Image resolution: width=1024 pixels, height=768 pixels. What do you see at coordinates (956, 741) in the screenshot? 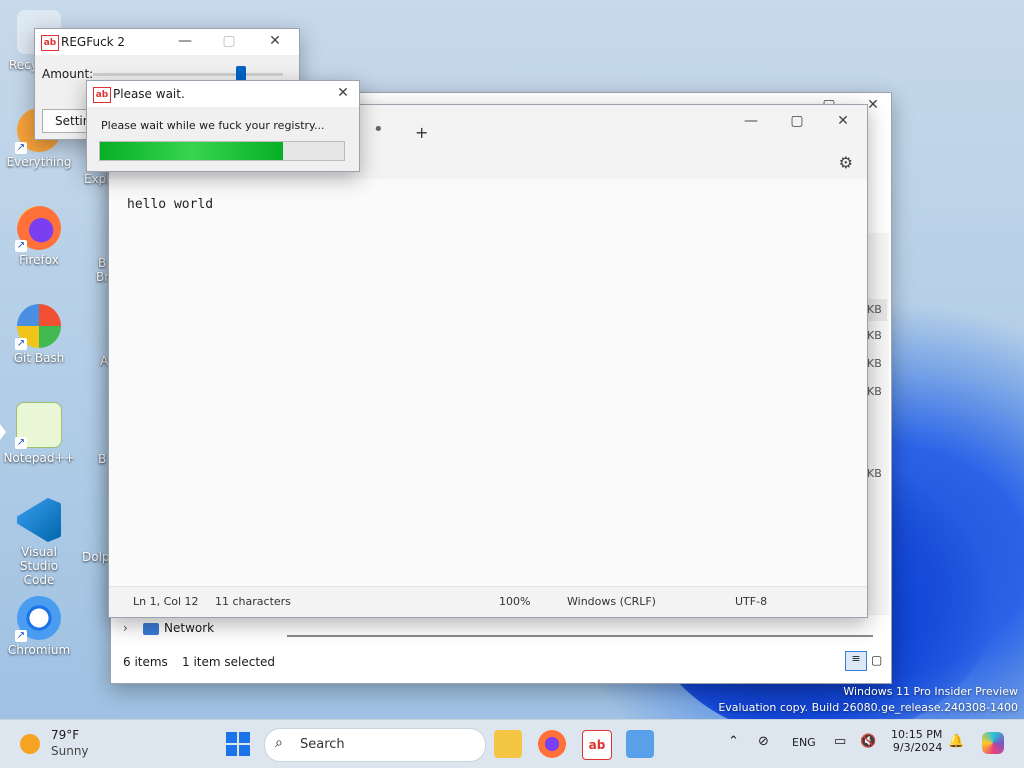
I see `notification-bell-icon: 🔔` at bounding box center [956, 741].